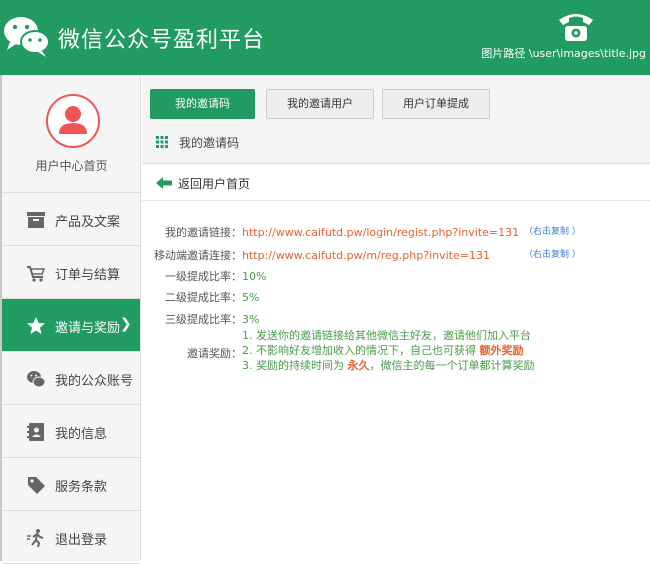 This screenshot has height=564, width=650. What do you see at coordinates (88, 222) in the screenshot?
I see `sidebar-item-label: 产品及文案` at bounding box center [88, 222].